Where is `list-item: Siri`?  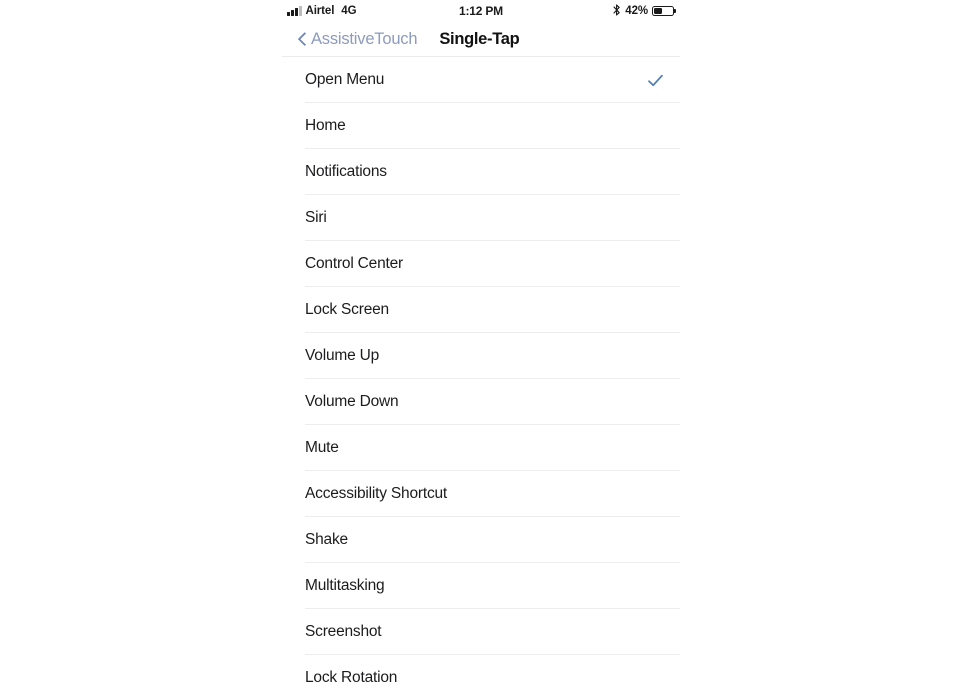
list-item: Siri is located at coordinates (481, 218).